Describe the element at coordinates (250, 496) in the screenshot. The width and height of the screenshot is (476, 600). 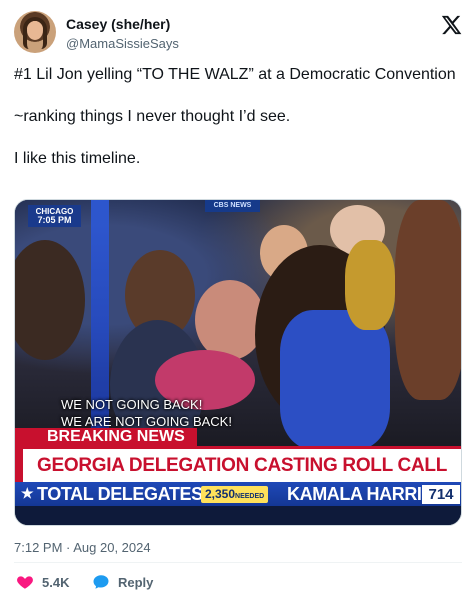
I see `needed-suffix: NEEDED` at that location.